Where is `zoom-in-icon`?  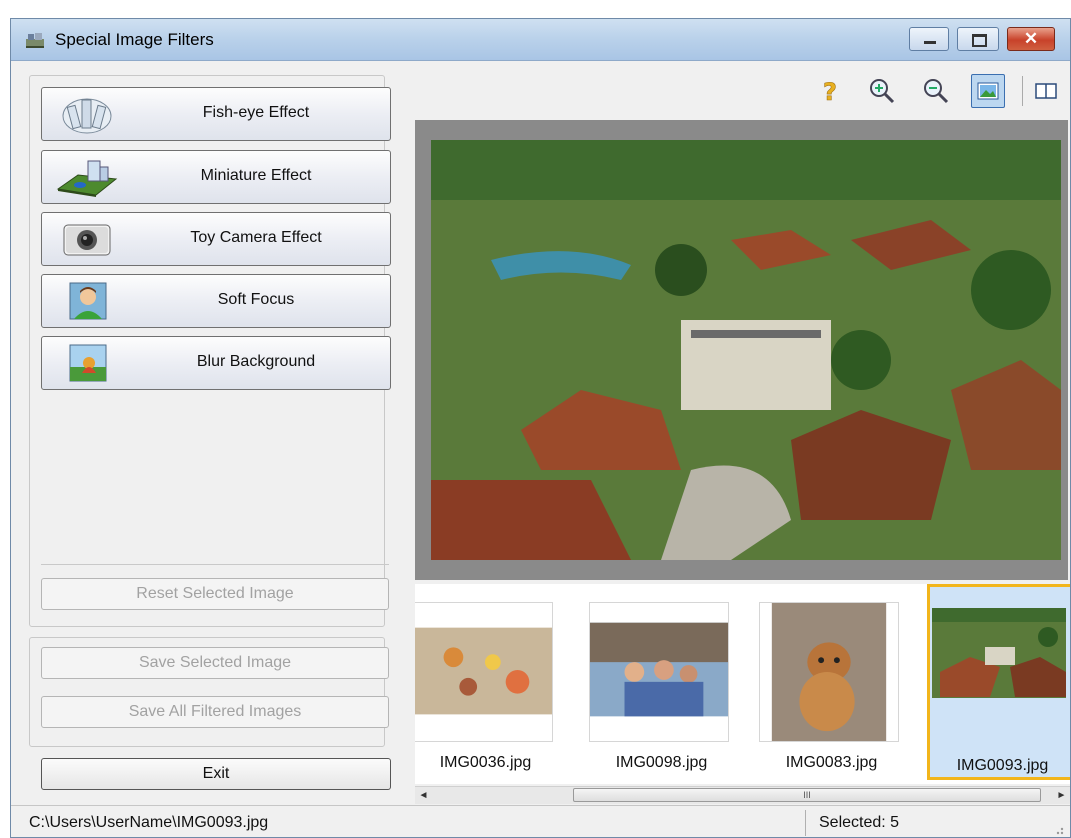 zoom-in-icon is located at coordinates (882, 91).